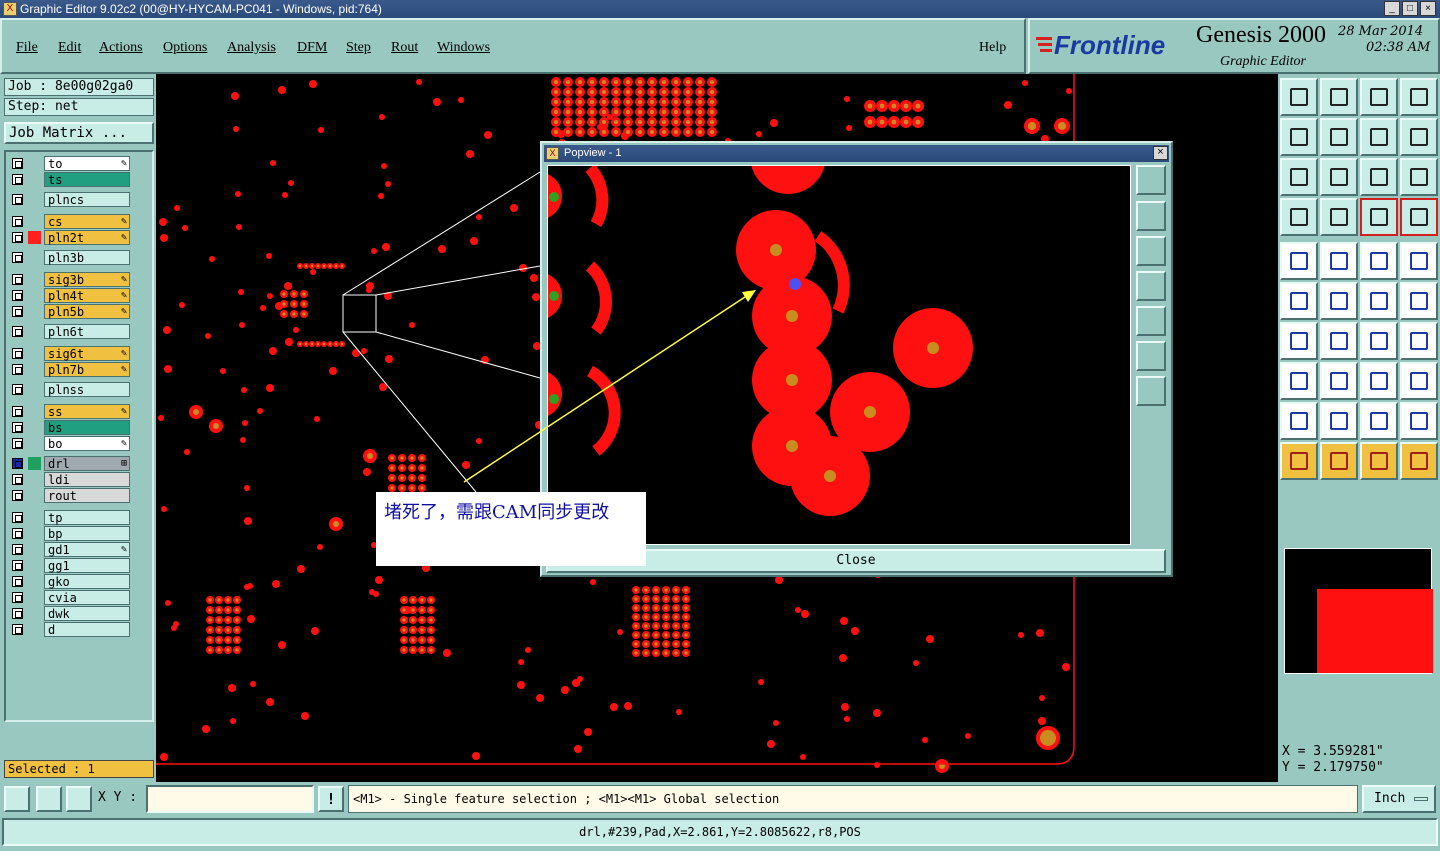  I want to click on copy-icon, so click(1419, 381).